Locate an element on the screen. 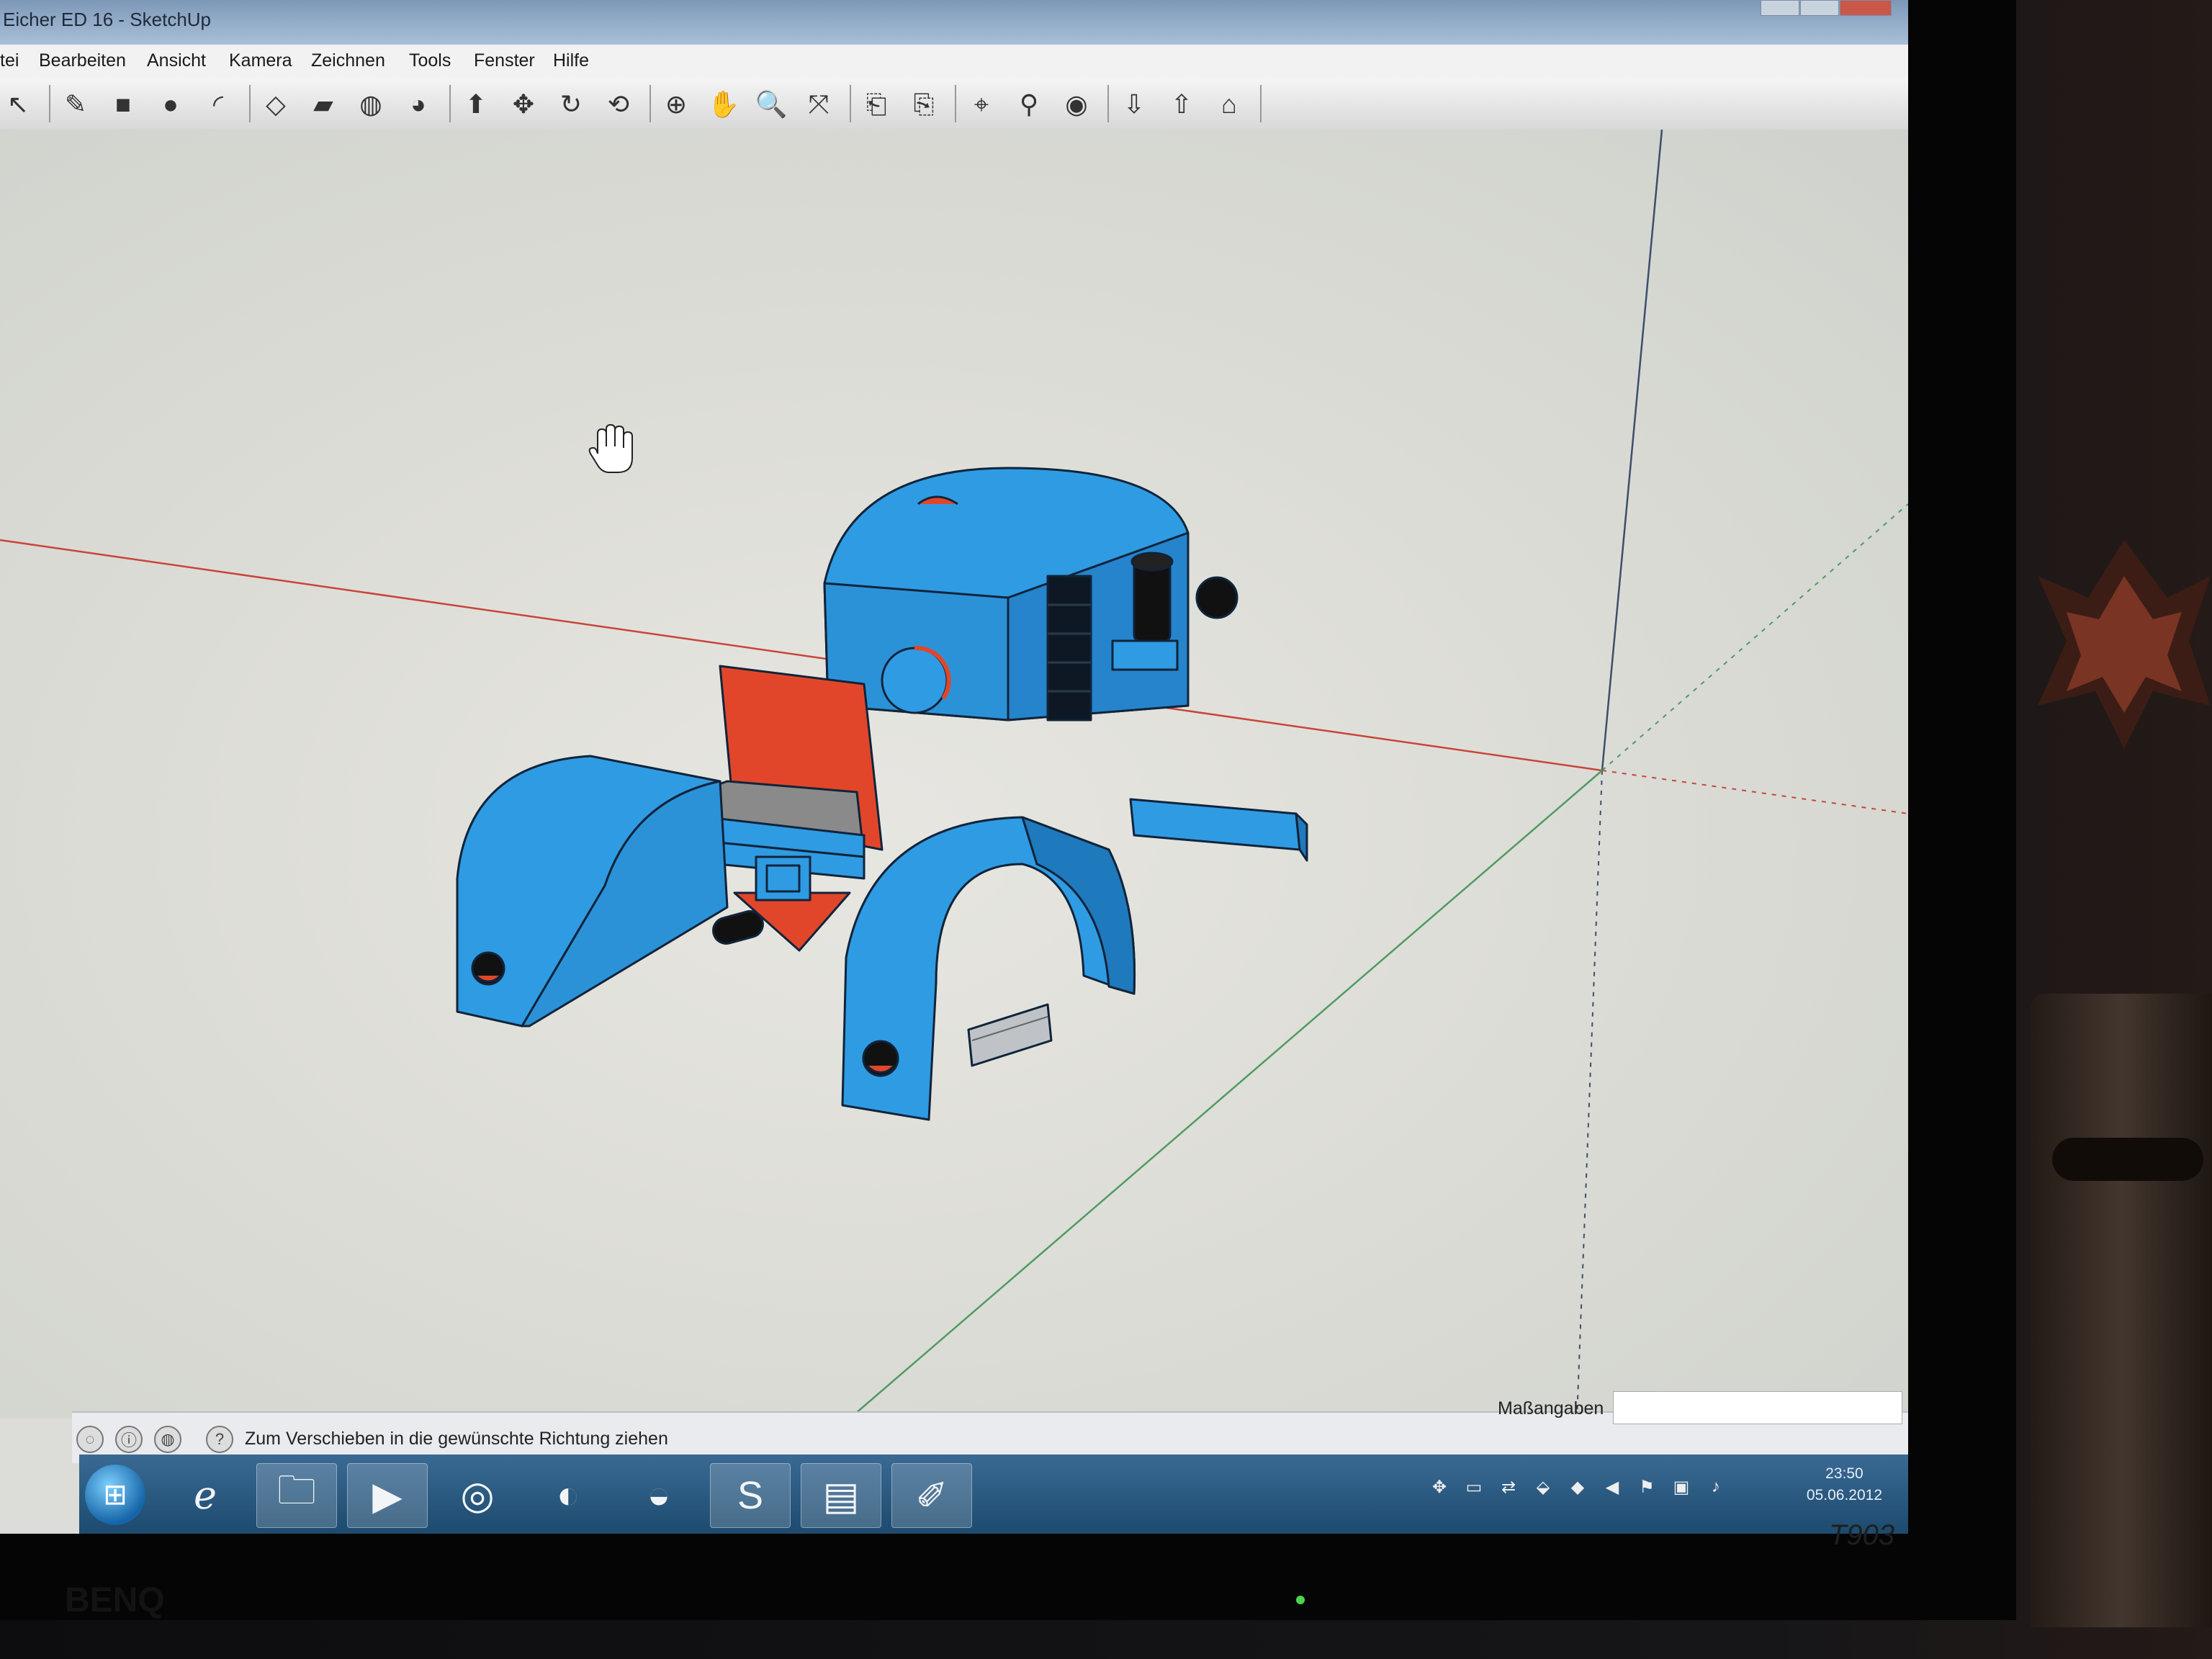  offset-tool-icon: ⟲ is located at coordinates (619, 104).